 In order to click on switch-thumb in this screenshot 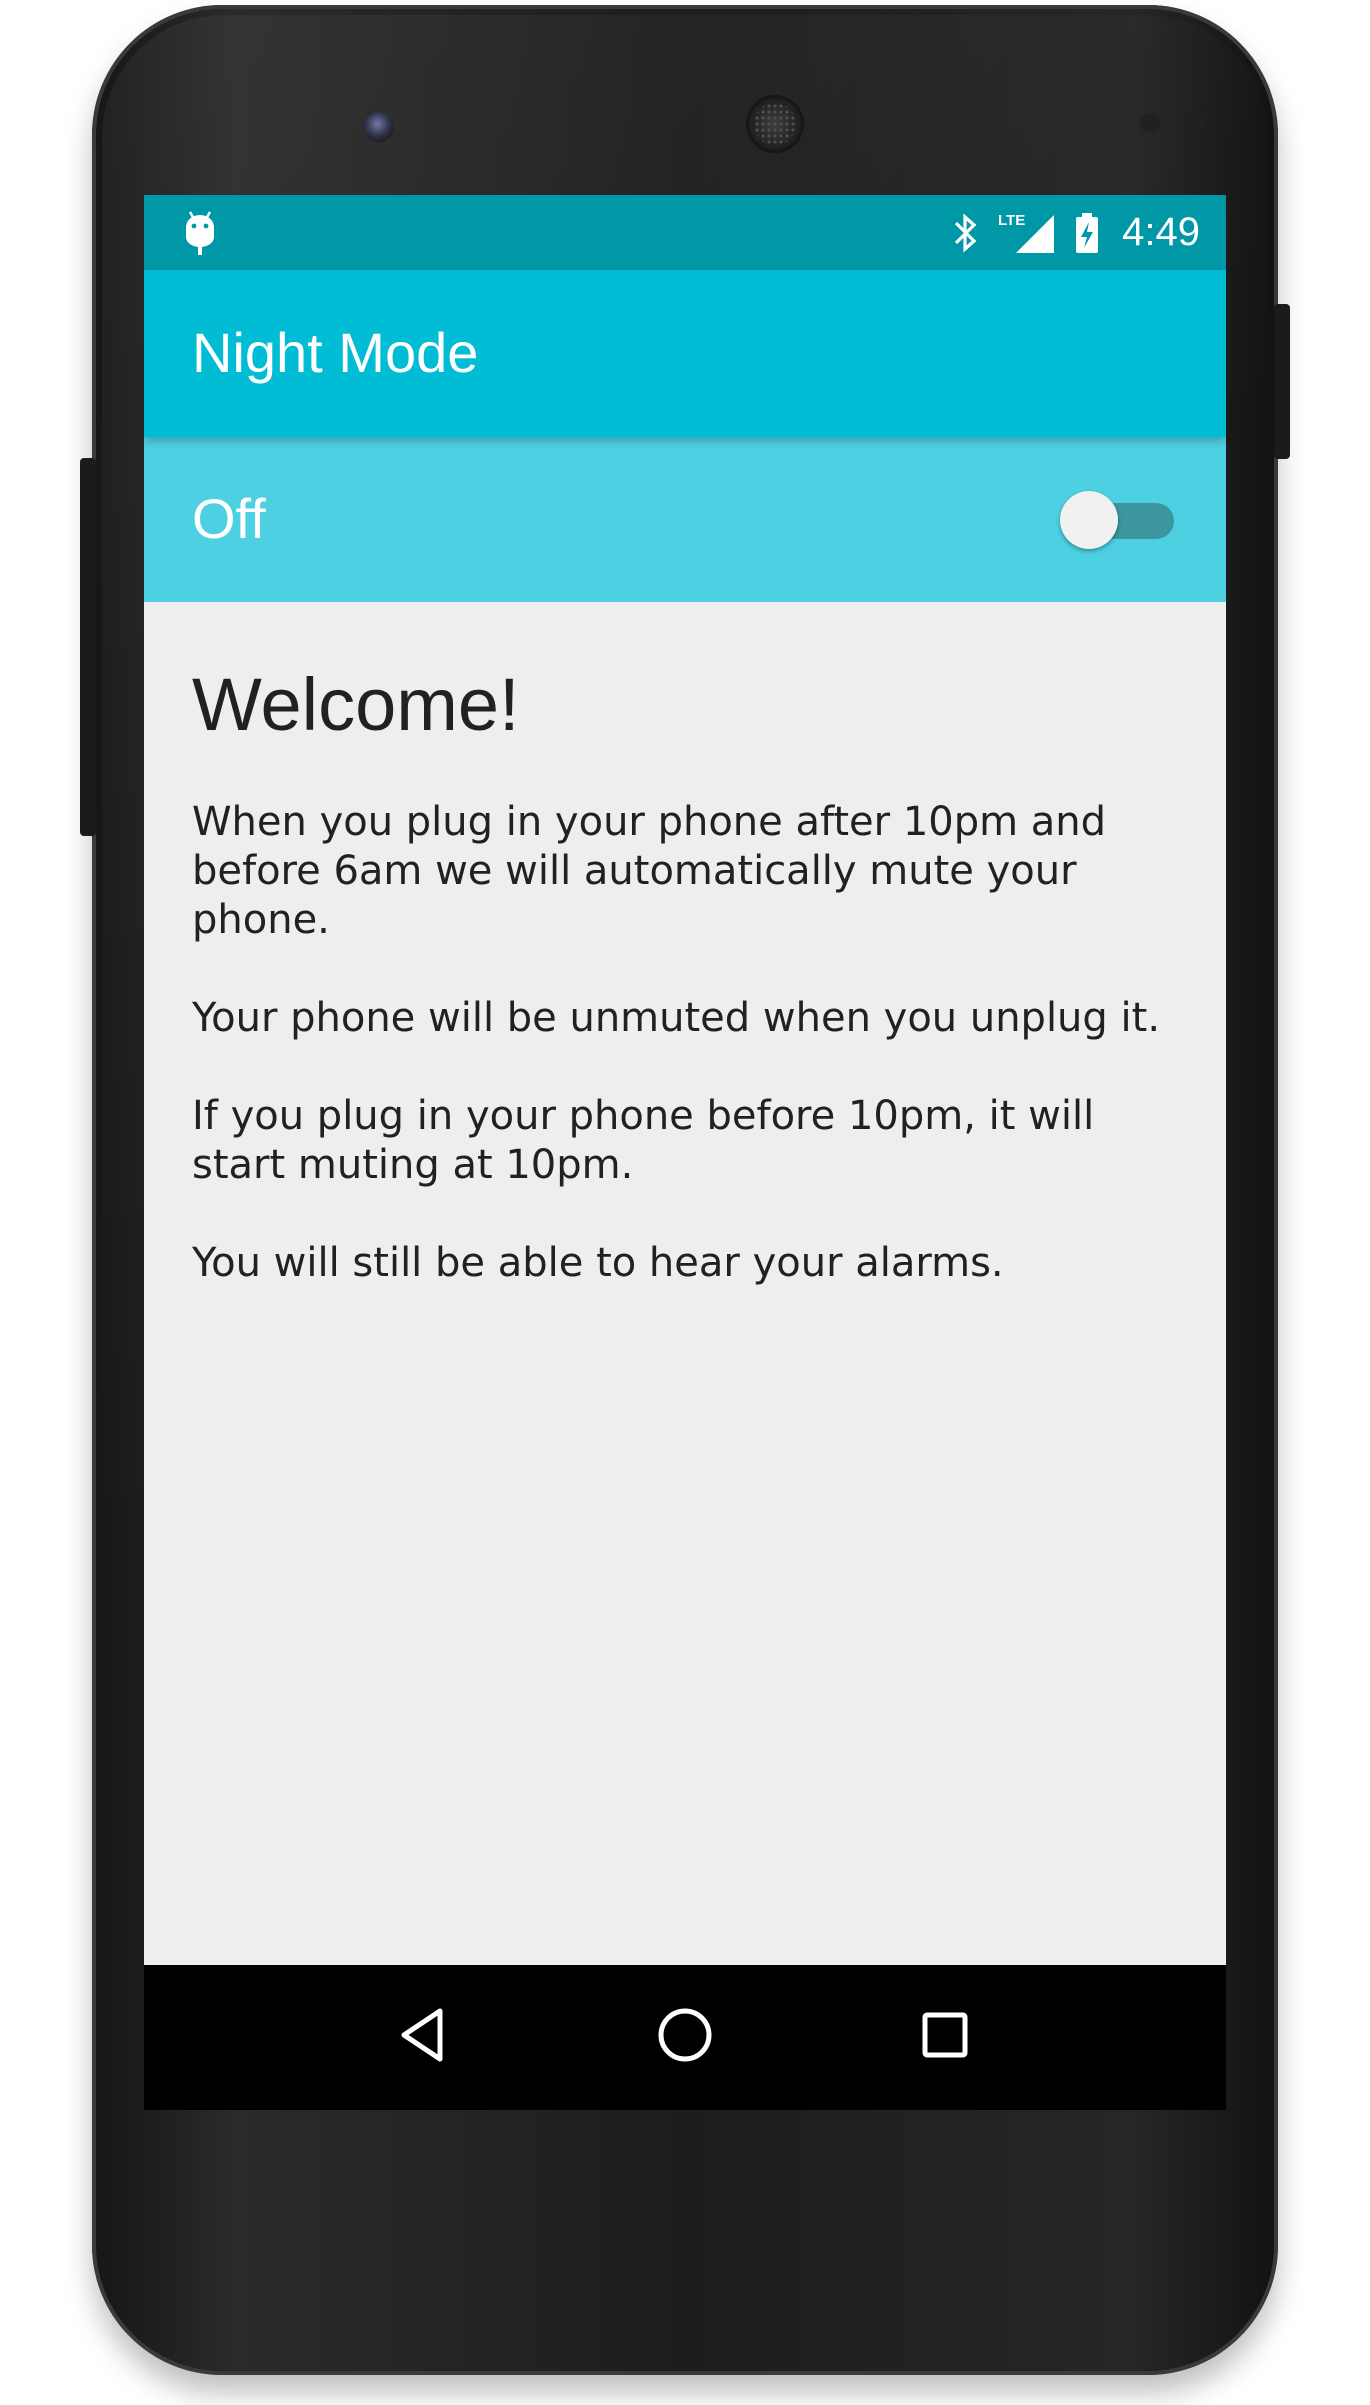, I will do `click(1089, 520)`.